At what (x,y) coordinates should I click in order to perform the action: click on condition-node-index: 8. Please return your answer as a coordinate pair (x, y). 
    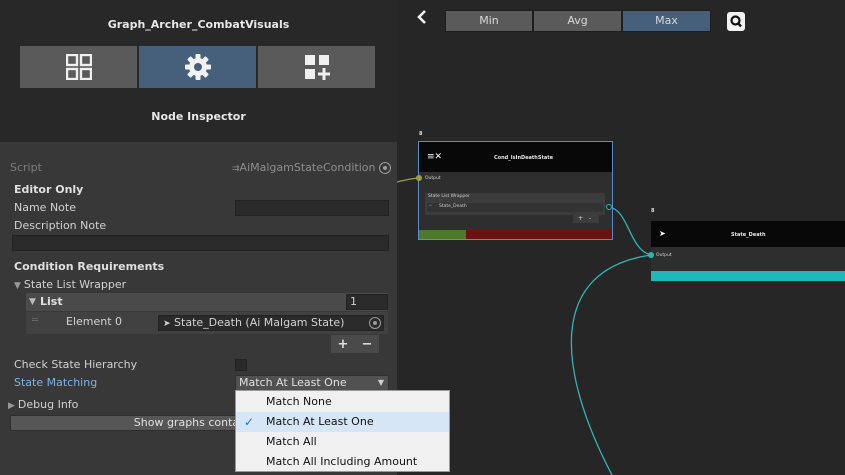
    Looking at the image, I should click on (421, 134).